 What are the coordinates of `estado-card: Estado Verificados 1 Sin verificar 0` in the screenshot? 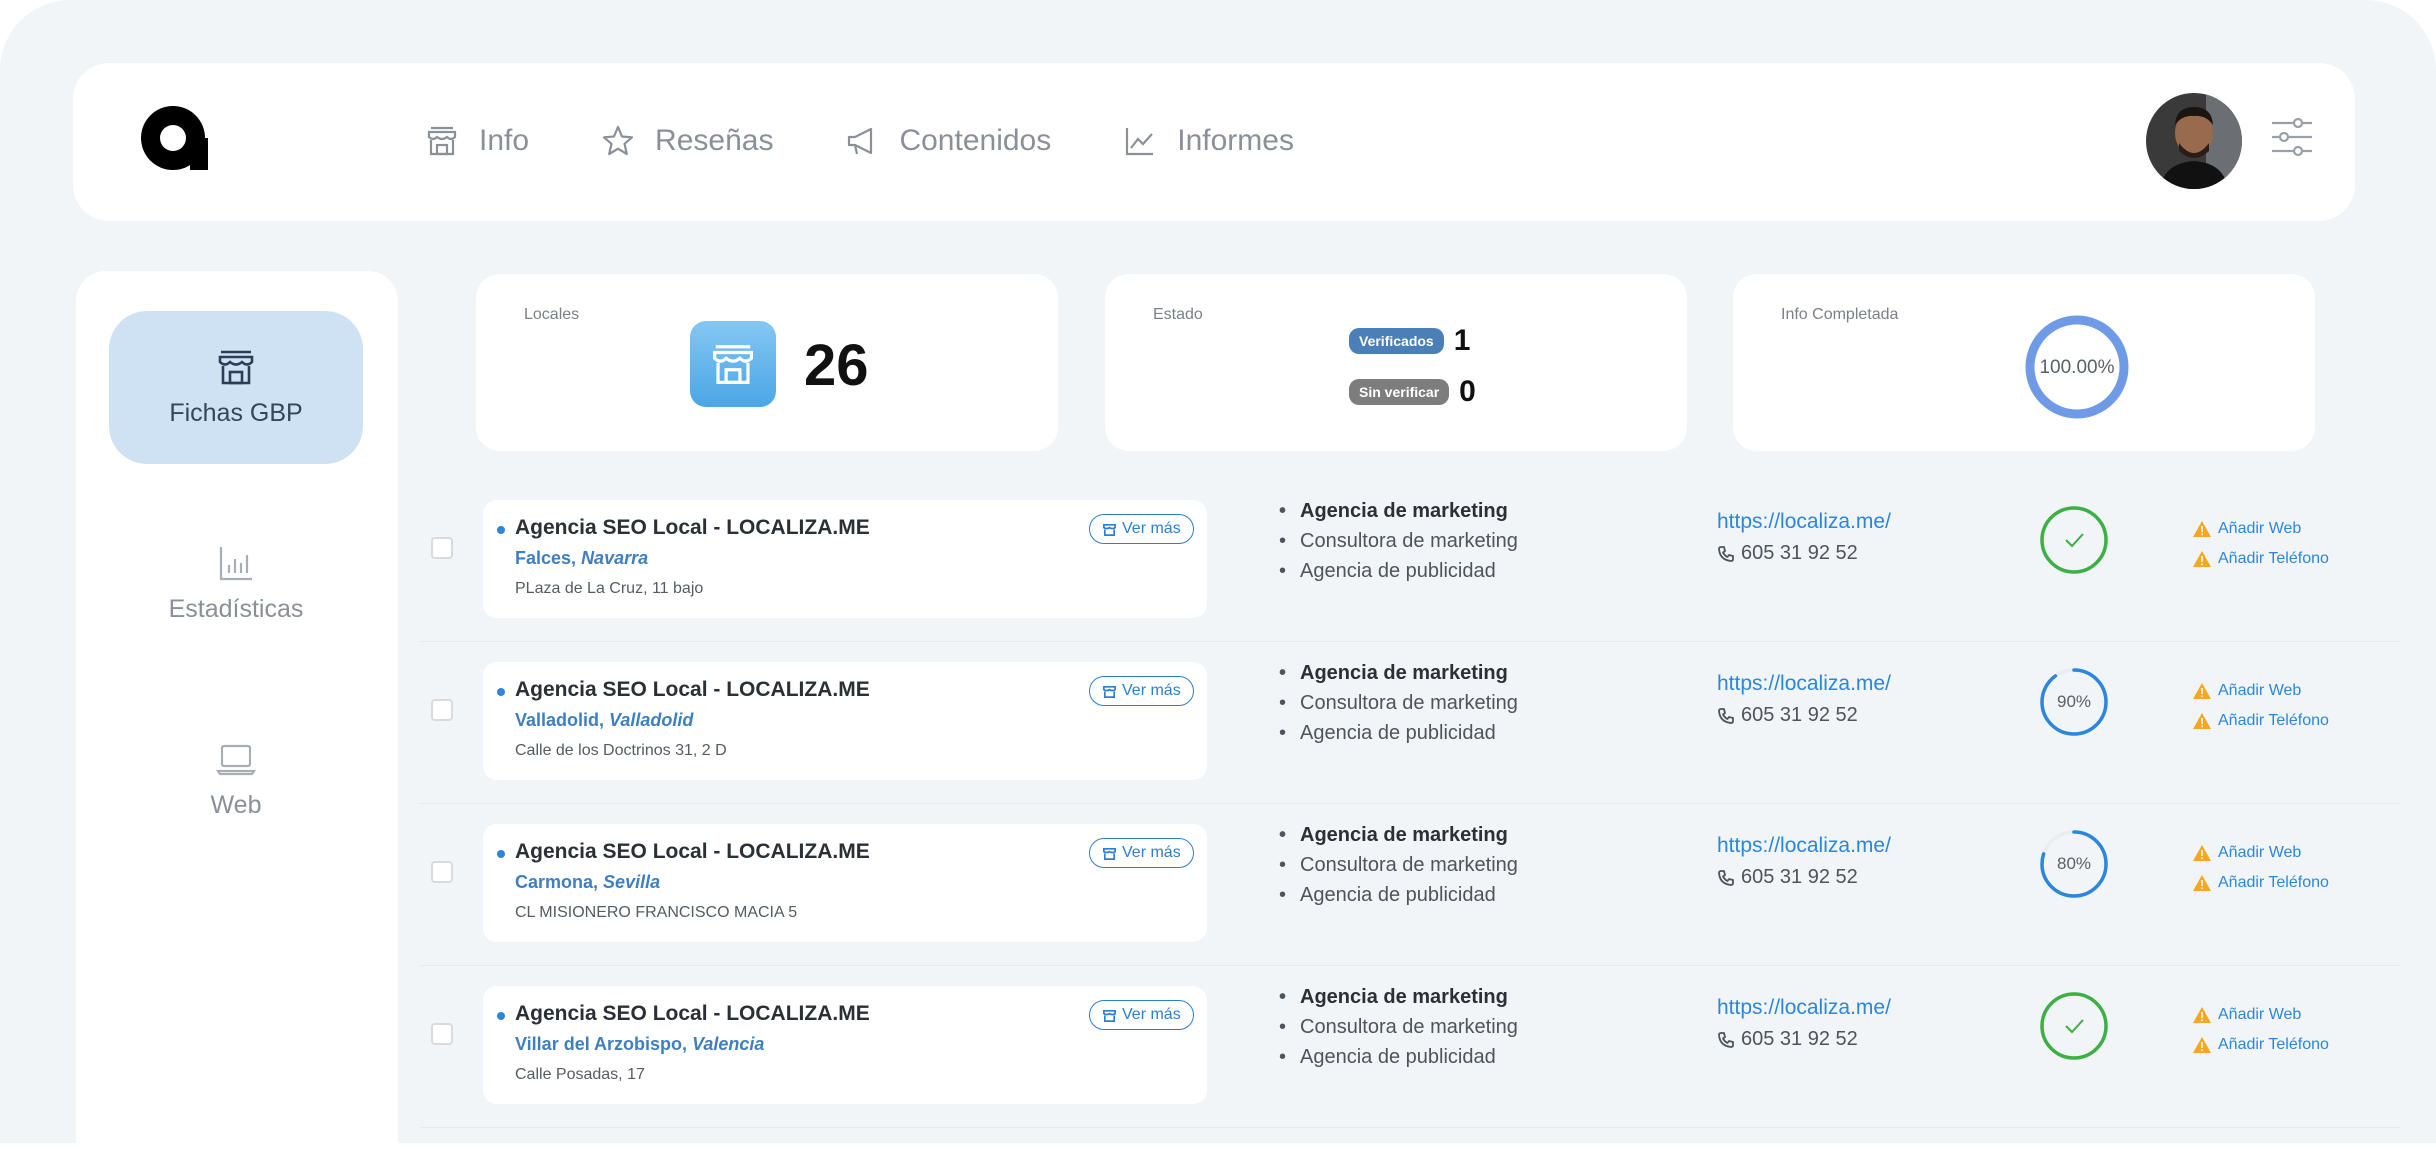 It's located at (1396, 362).